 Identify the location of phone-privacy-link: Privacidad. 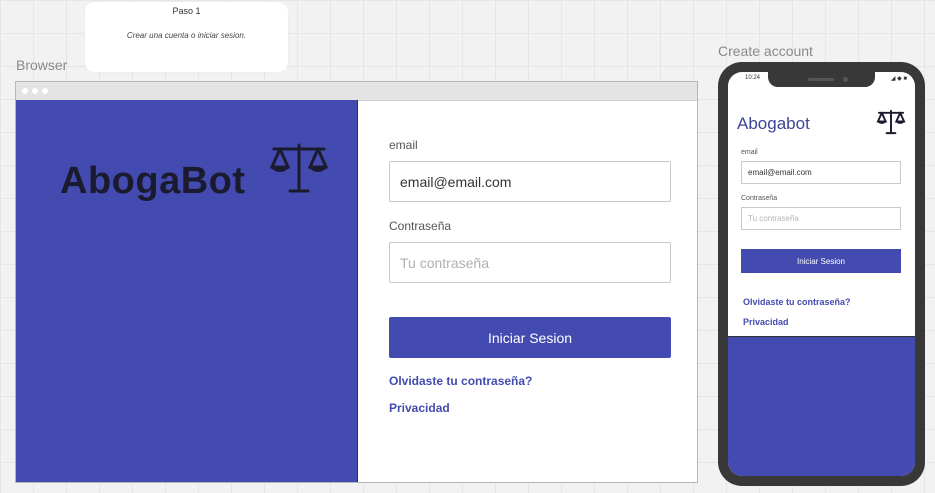
(766, 322).